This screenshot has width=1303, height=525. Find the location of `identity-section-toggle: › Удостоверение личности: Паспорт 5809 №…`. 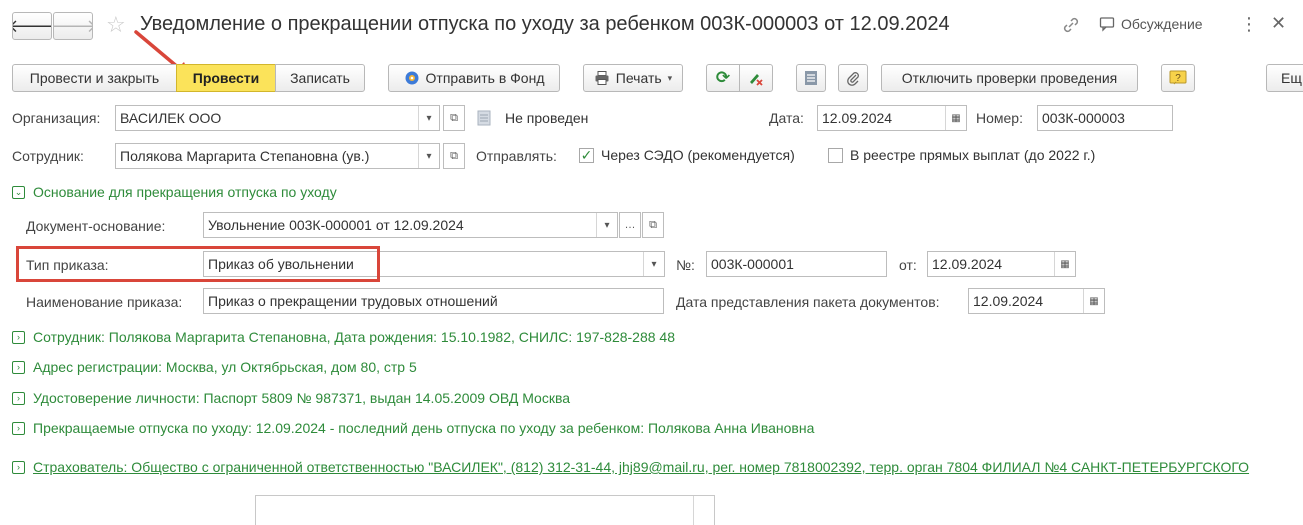

identity-section-toggle: › Удостоверение личности: Паспорт 5809 №… is located at coordinates (291, 398).